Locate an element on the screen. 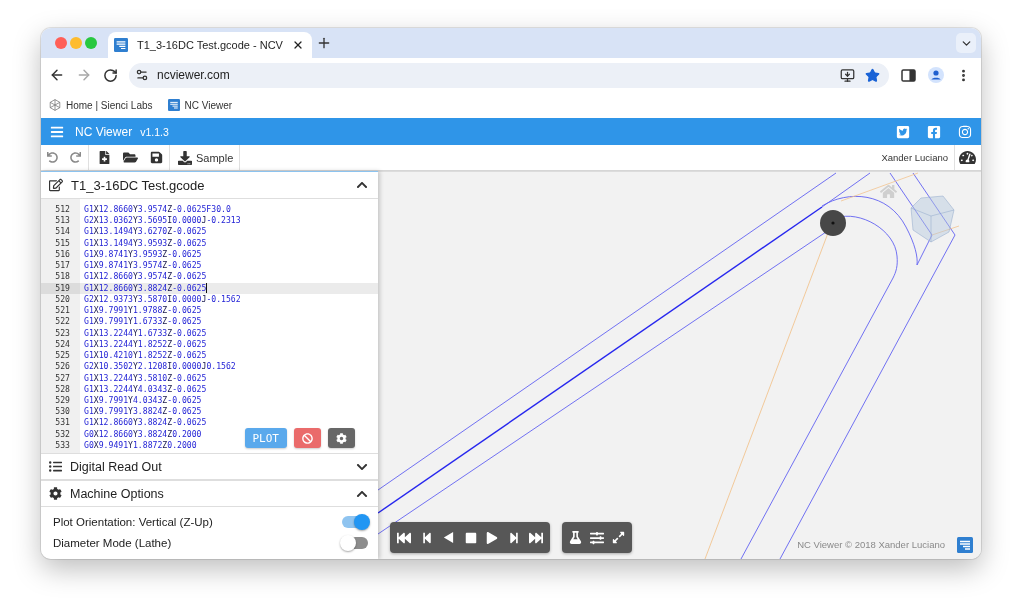  line-number: 528 is located at coordinates (62, 389).